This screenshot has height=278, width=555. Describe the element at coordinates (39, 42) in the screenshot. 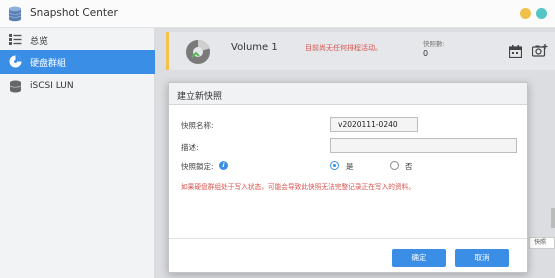

I see `sidebar-item-label: 总览` at that location.